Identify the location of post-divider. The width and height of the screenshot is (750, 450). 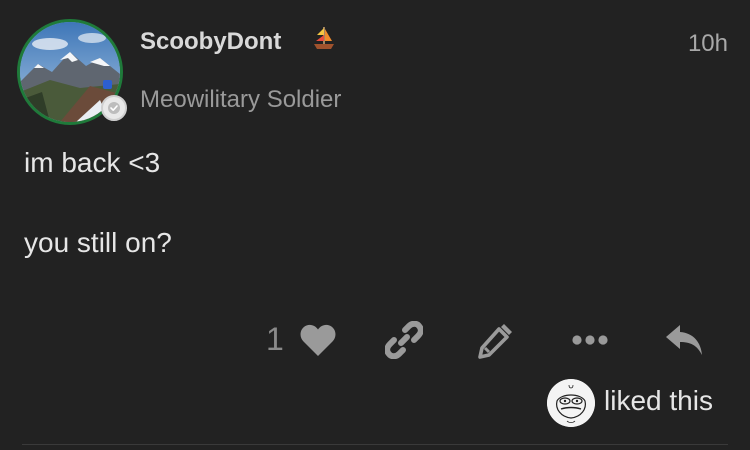
(375, 444).